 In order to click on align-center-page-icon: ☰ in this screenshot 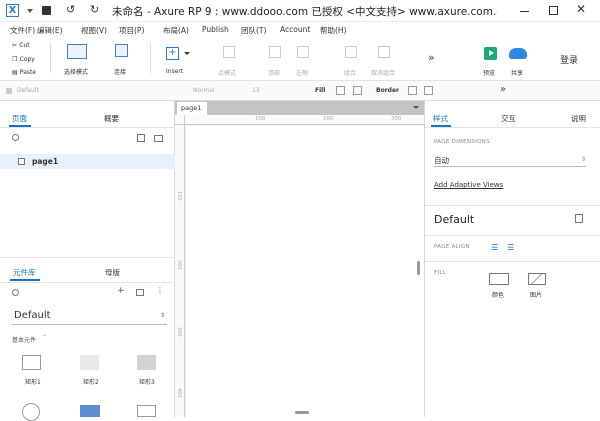, I will do `click(510, 247)`.